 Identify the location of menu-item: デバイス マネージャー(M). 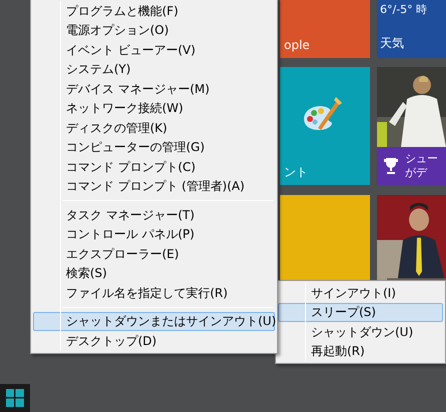
(154, 88).